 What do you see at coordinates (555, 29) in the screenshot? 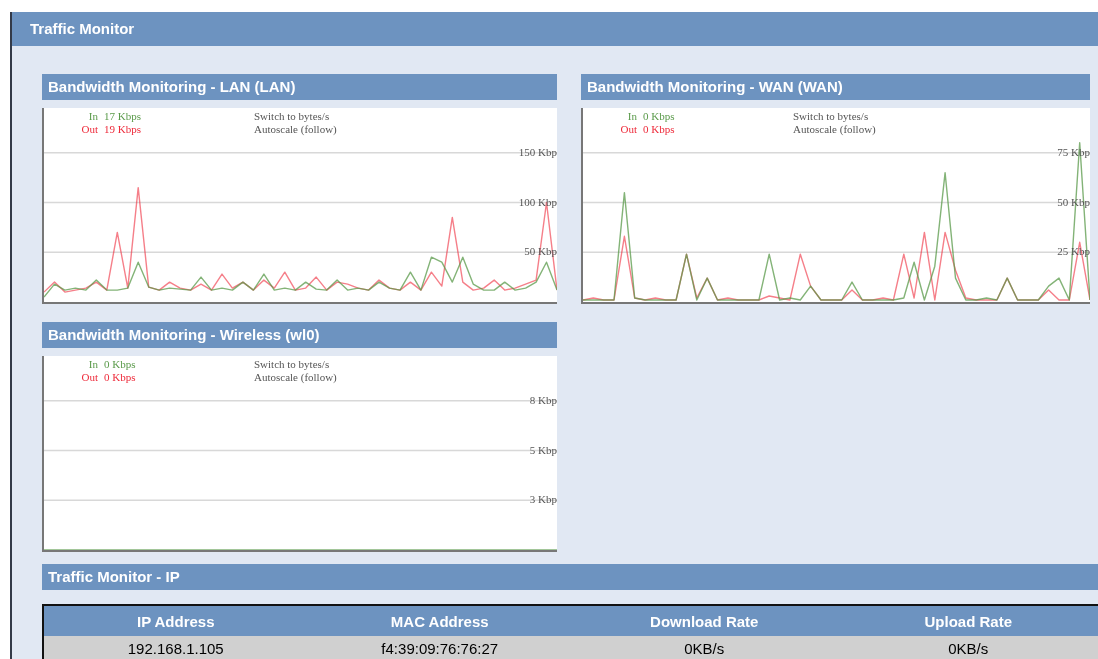
I see `window-title: Traffic Monitor` at bounding box center [555, 29].